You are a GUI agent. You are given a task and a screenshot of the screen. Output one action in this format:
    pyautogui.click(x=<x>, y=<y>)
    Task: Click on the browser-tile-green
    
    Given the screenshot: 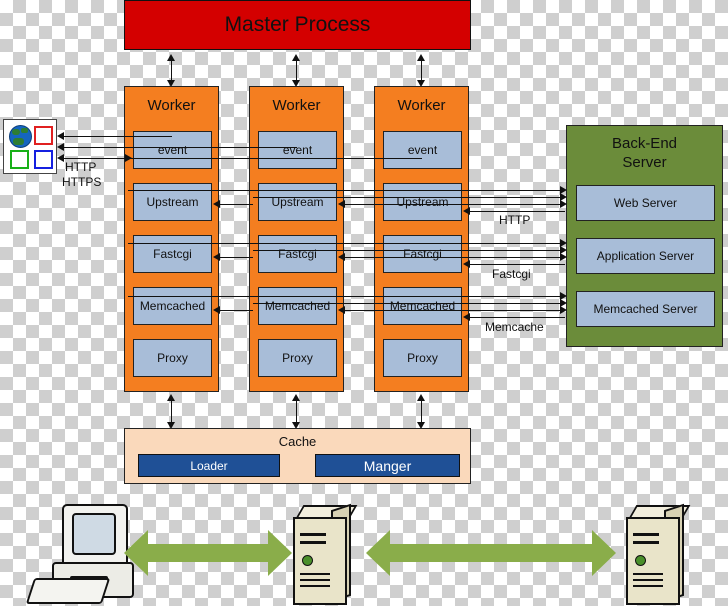 What is the action you would take?
    pyautogui.click(x=19, y=159)
    